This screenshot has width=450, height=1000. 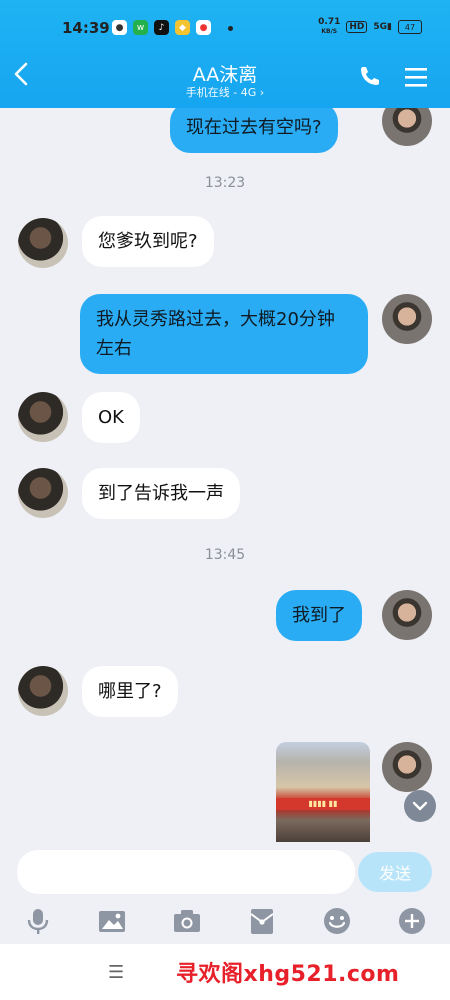 What do you see at coordinates (148, 241) in the screenshot?
I see `message-bubble-other: 您爹玖到呢?` at bounding box center [148, 241].